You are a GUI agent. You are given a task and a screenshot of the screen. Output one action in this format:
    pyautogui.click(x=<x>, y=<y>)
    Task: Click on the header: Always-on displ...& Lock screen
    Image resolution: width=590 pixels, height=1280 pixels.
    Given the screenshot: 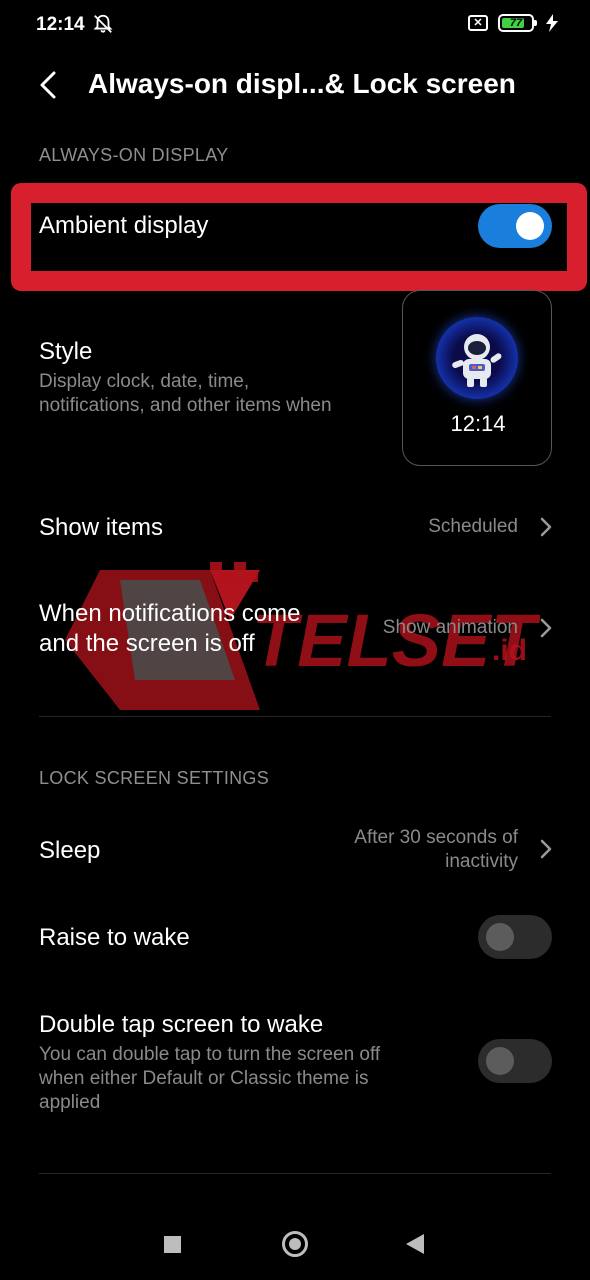 What is the action you would take?
    pyautogui.click(x=295, y=85)
    